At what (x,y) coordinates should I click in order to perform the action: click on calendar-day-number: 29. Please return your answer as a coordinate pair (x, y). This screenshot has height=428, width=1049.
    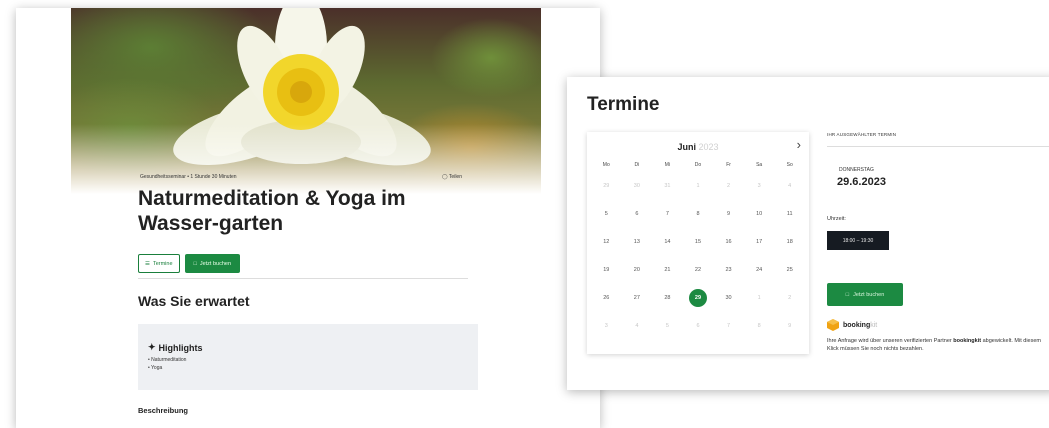
    Looking at the image, I should click on (697, 298).